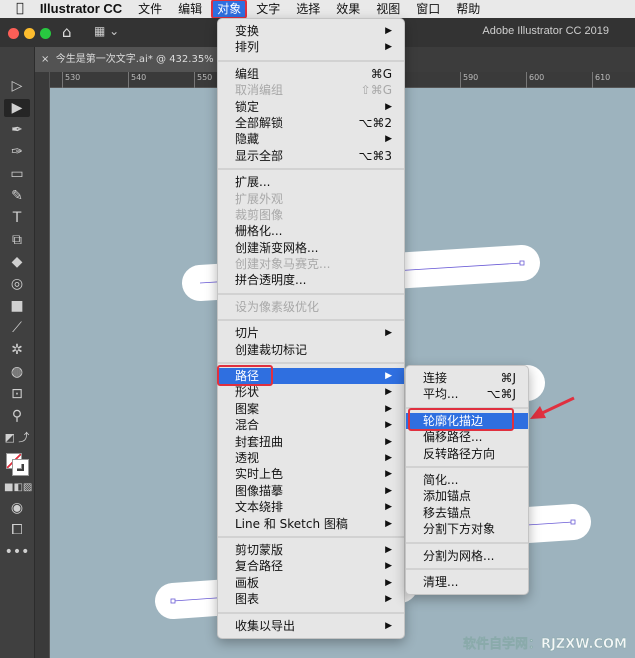 The width and height of the screenshot is (635, 658). Describe the element at coordinates (311, 47) in the screenshot. I see `object-menu-item: 排列 ▶` at that location.